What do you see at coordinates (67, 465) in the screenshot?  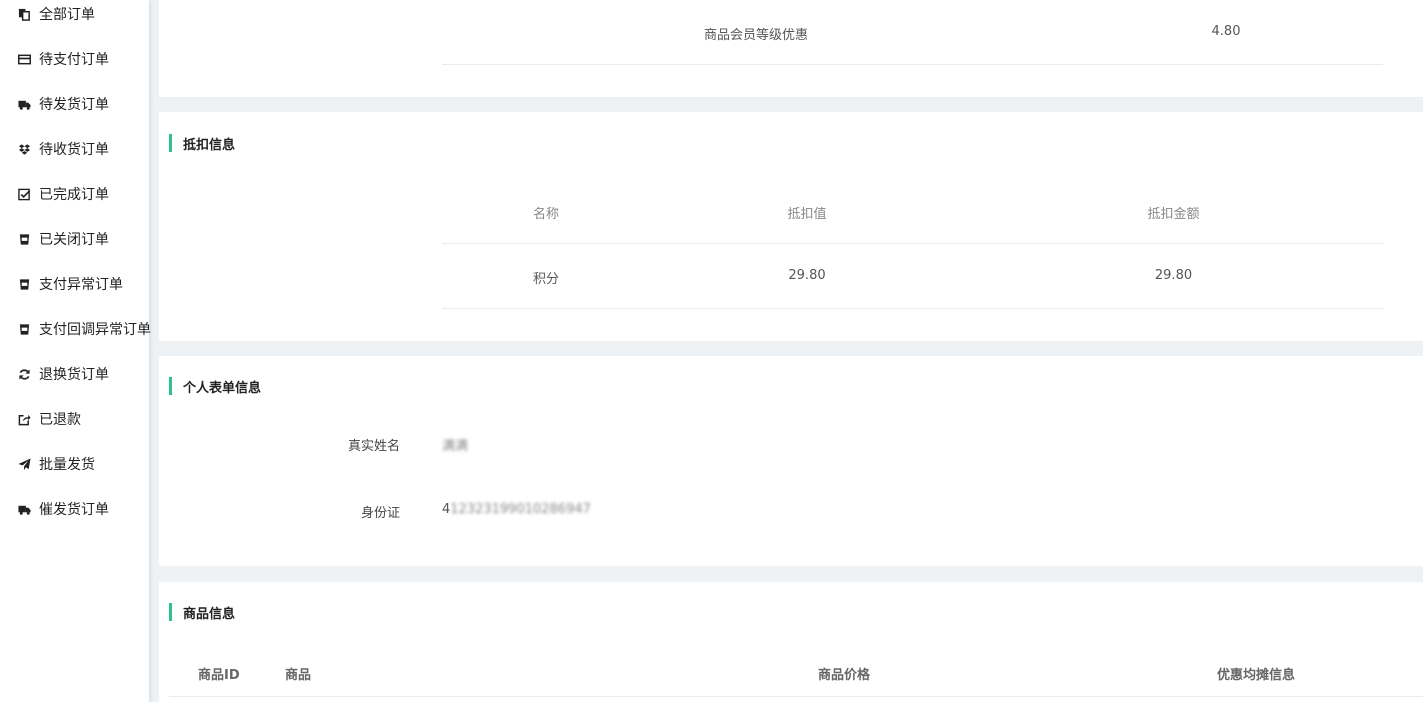 I see `sidebar-item-label: 批量发货` at bounding box center [67, 465].